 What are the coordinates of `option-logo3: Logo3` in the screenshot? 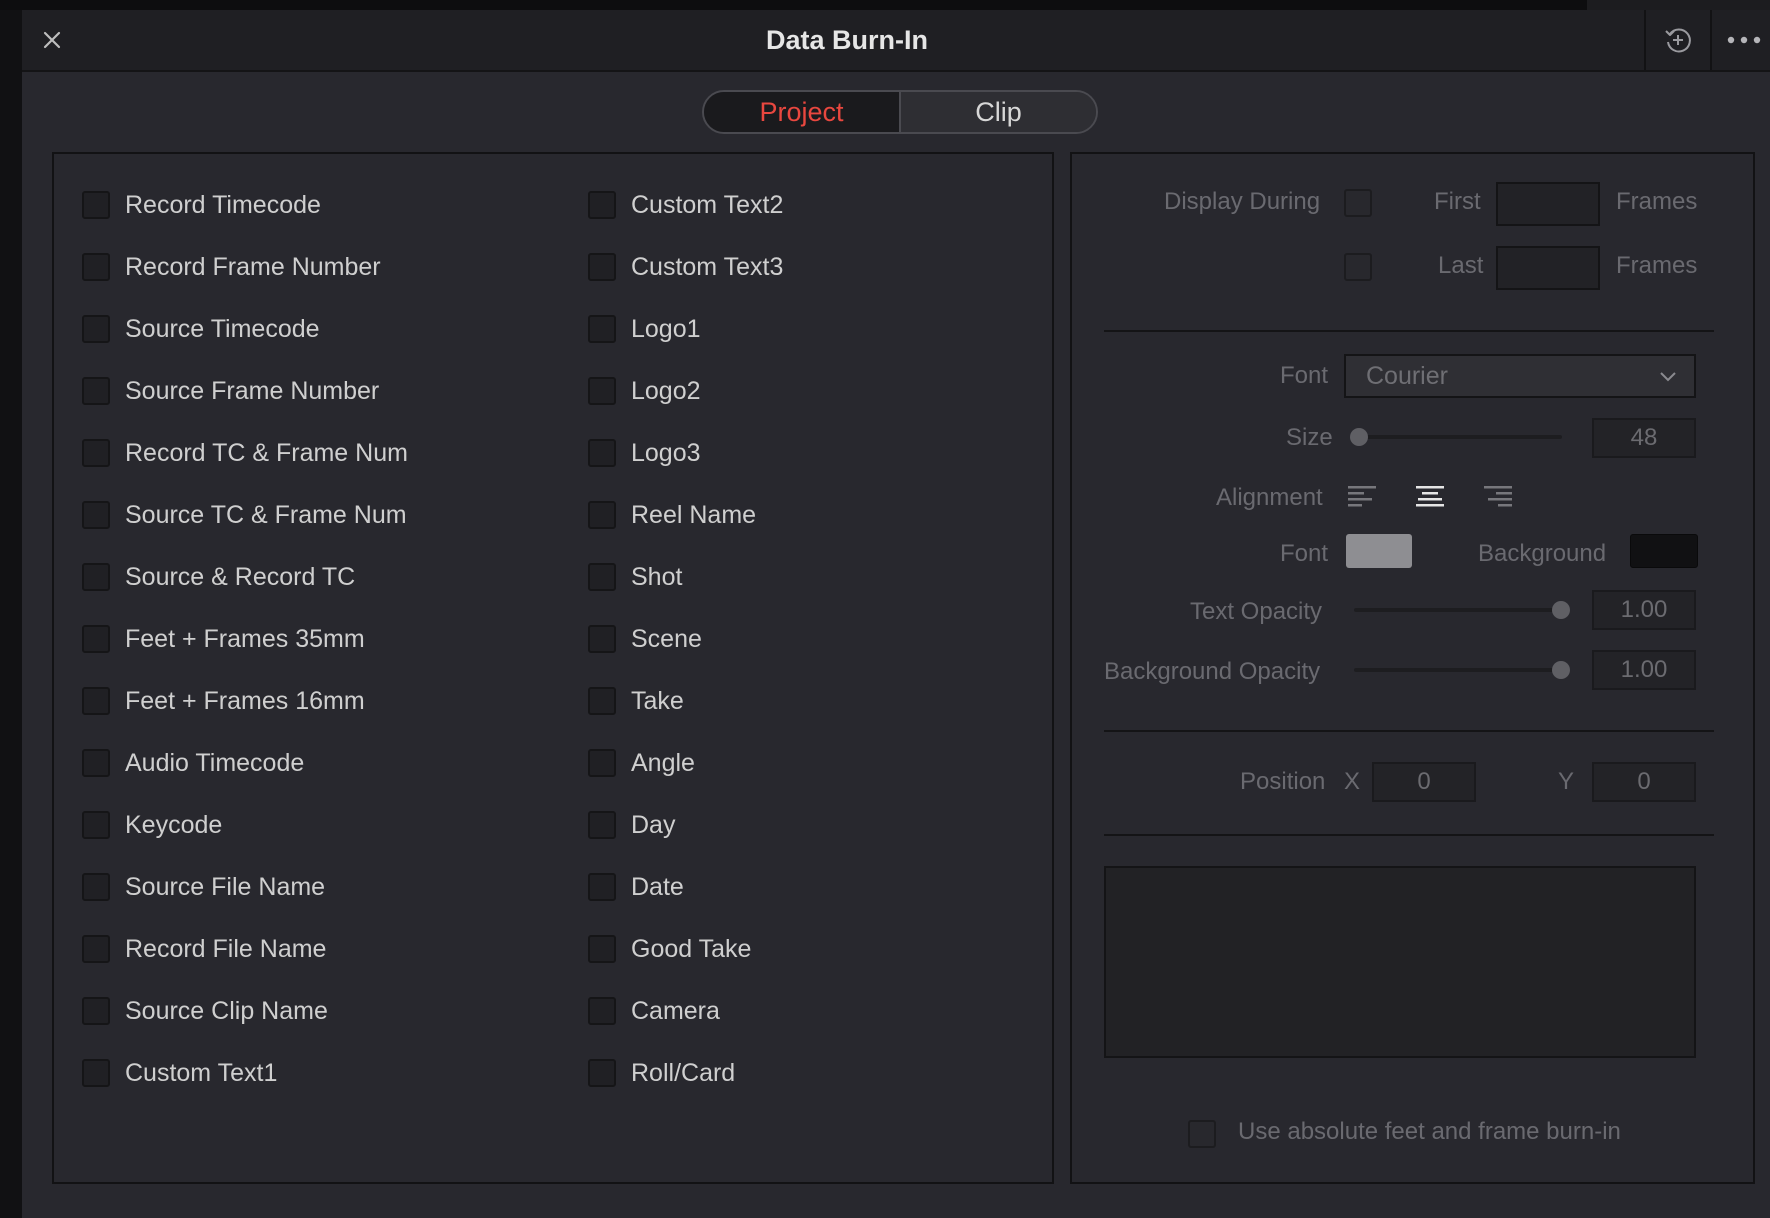 It's located at (644, 453).